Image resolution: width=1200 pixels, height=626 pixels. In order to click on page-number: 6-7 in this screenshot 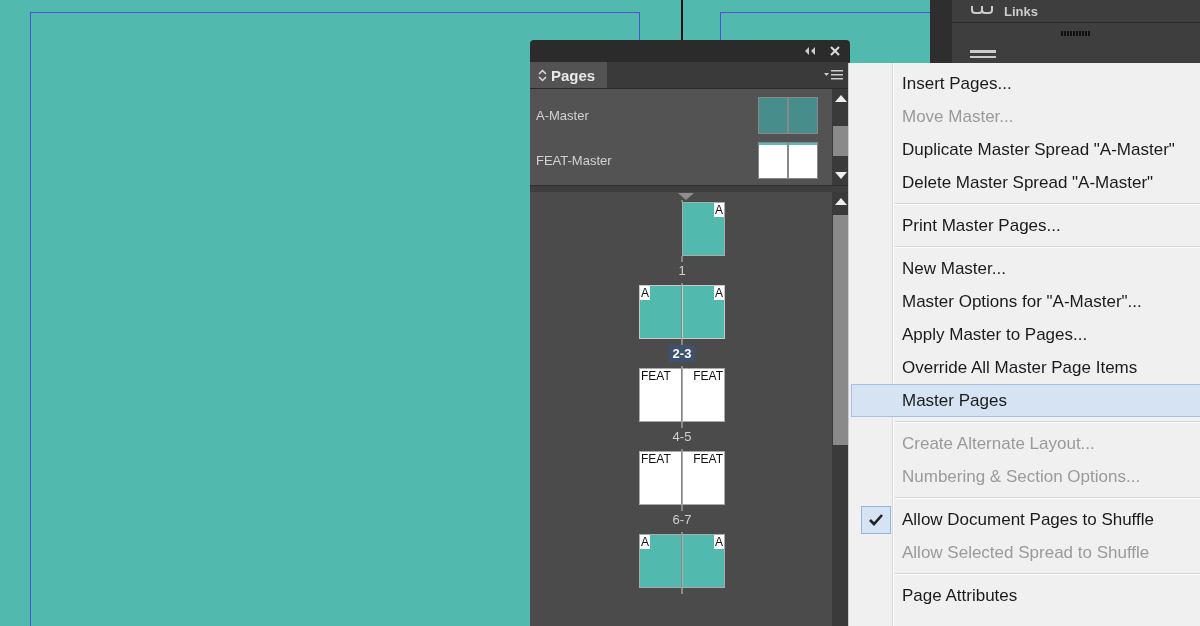, I will do `click(682, 519)`.